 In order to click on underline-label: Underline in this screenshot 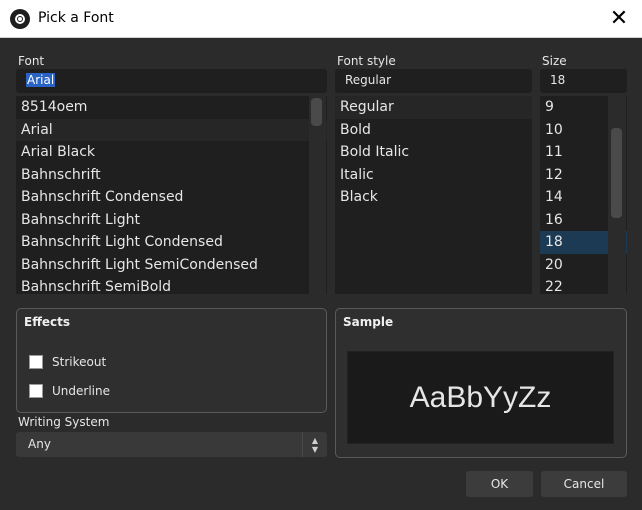, I will do `click(81, 391)`.